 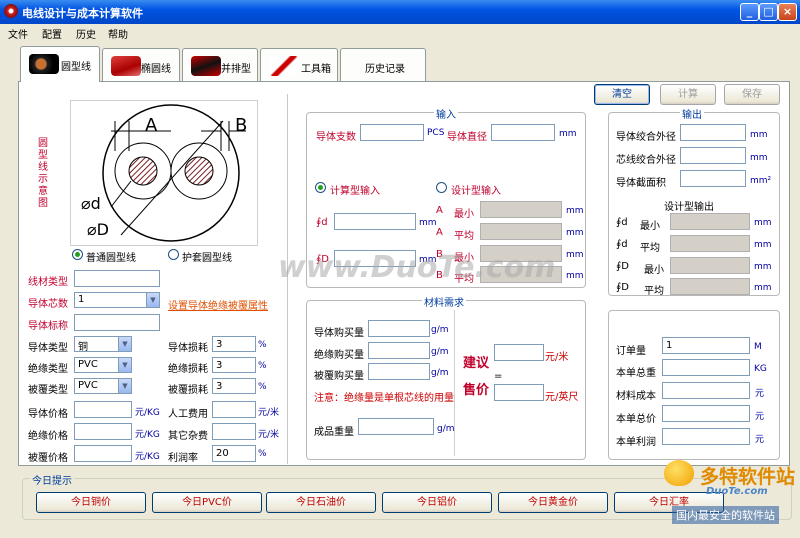 I want to click on jacket-loss-field: 3, so click(x=234, y=386).